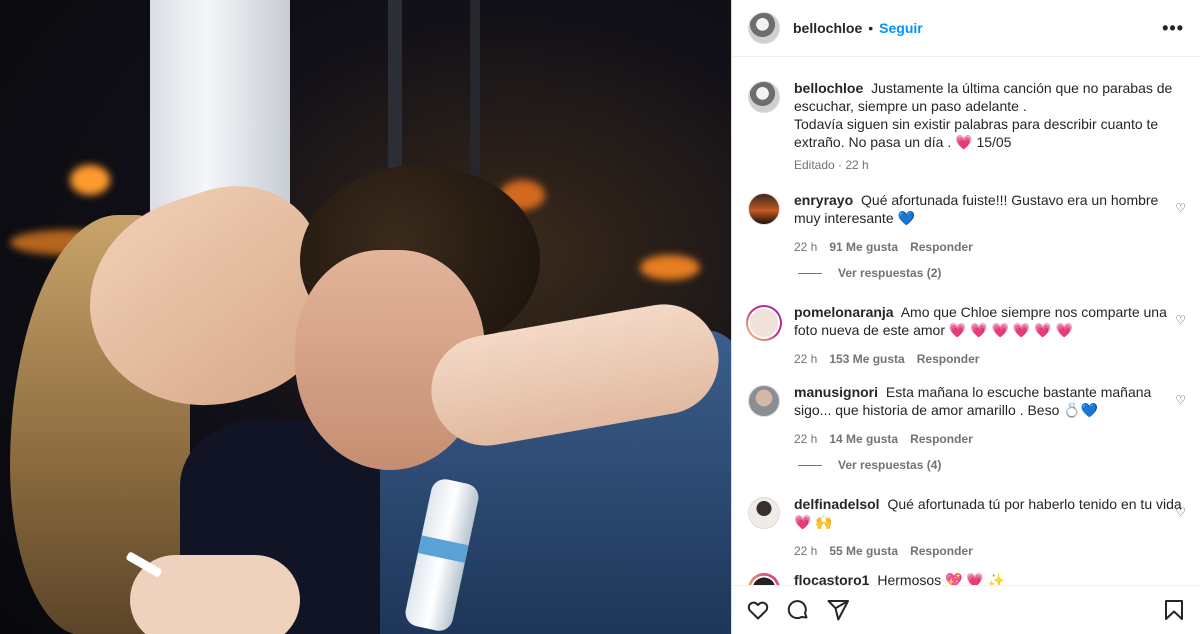 This screenshot has width=1200, height=634. What do you see at coordinates (890, 465) in the screenshot?
I see `view-replies-label: Ver respuestas (4)` at bounding box center [890, 465].